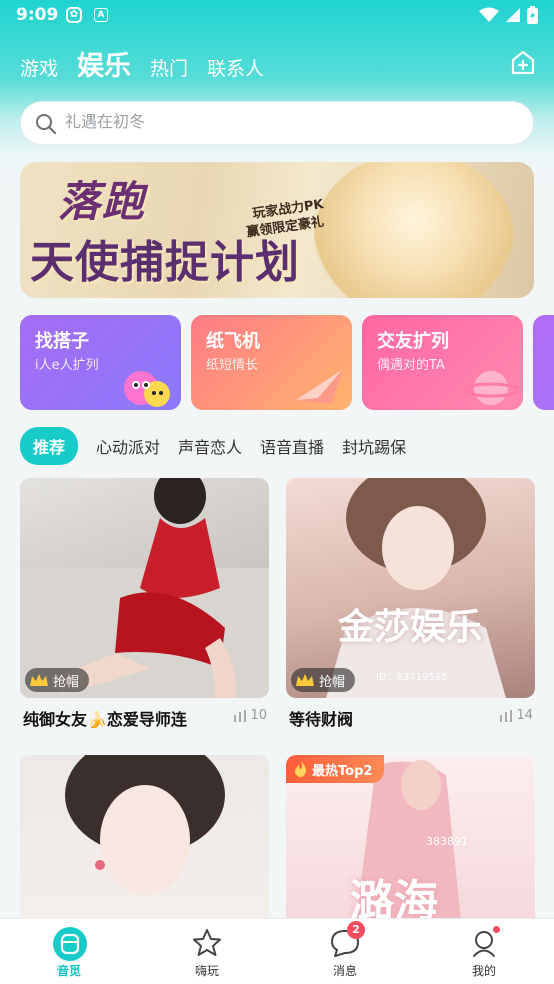 Image resolution: width=554 pixels, height=984 pixels. Describe the element at coordinates (410, 627) in the screenshot. I see `cover-overlay-text: 金莎娱乐` at that location.